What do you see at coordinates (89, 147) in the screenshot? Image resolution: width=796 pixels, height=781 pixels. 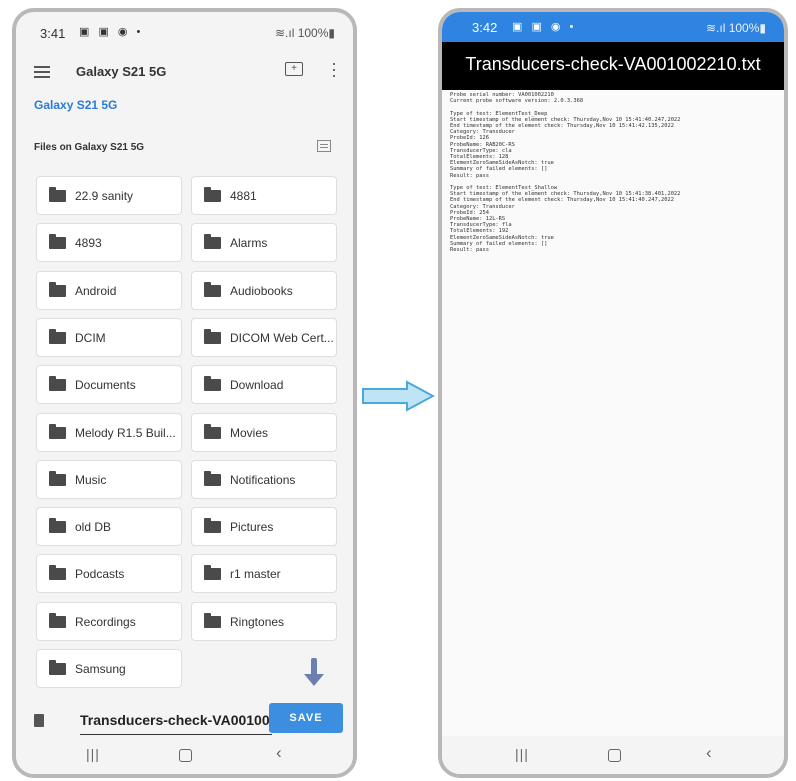 I see `section-label: Files on Galaxy S21 5G` at bounding box center [89, 147].